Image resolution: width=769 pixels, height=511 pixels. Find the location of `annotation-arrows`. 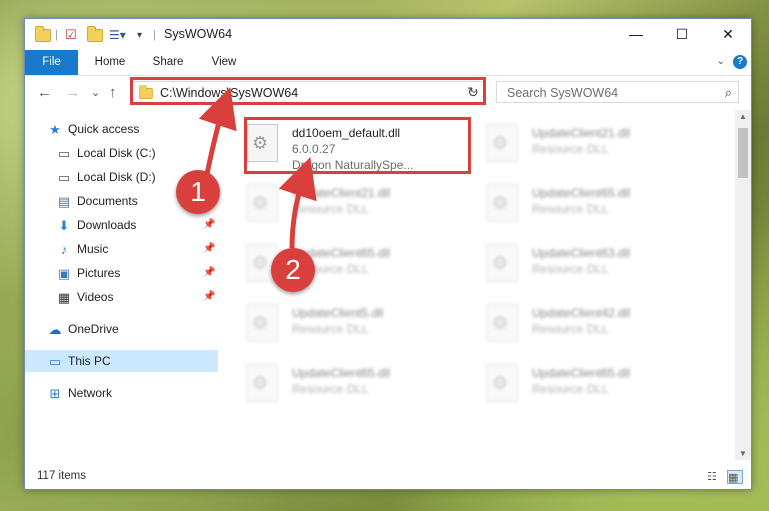

annotation-arrows is located at coordinates (257, 168).